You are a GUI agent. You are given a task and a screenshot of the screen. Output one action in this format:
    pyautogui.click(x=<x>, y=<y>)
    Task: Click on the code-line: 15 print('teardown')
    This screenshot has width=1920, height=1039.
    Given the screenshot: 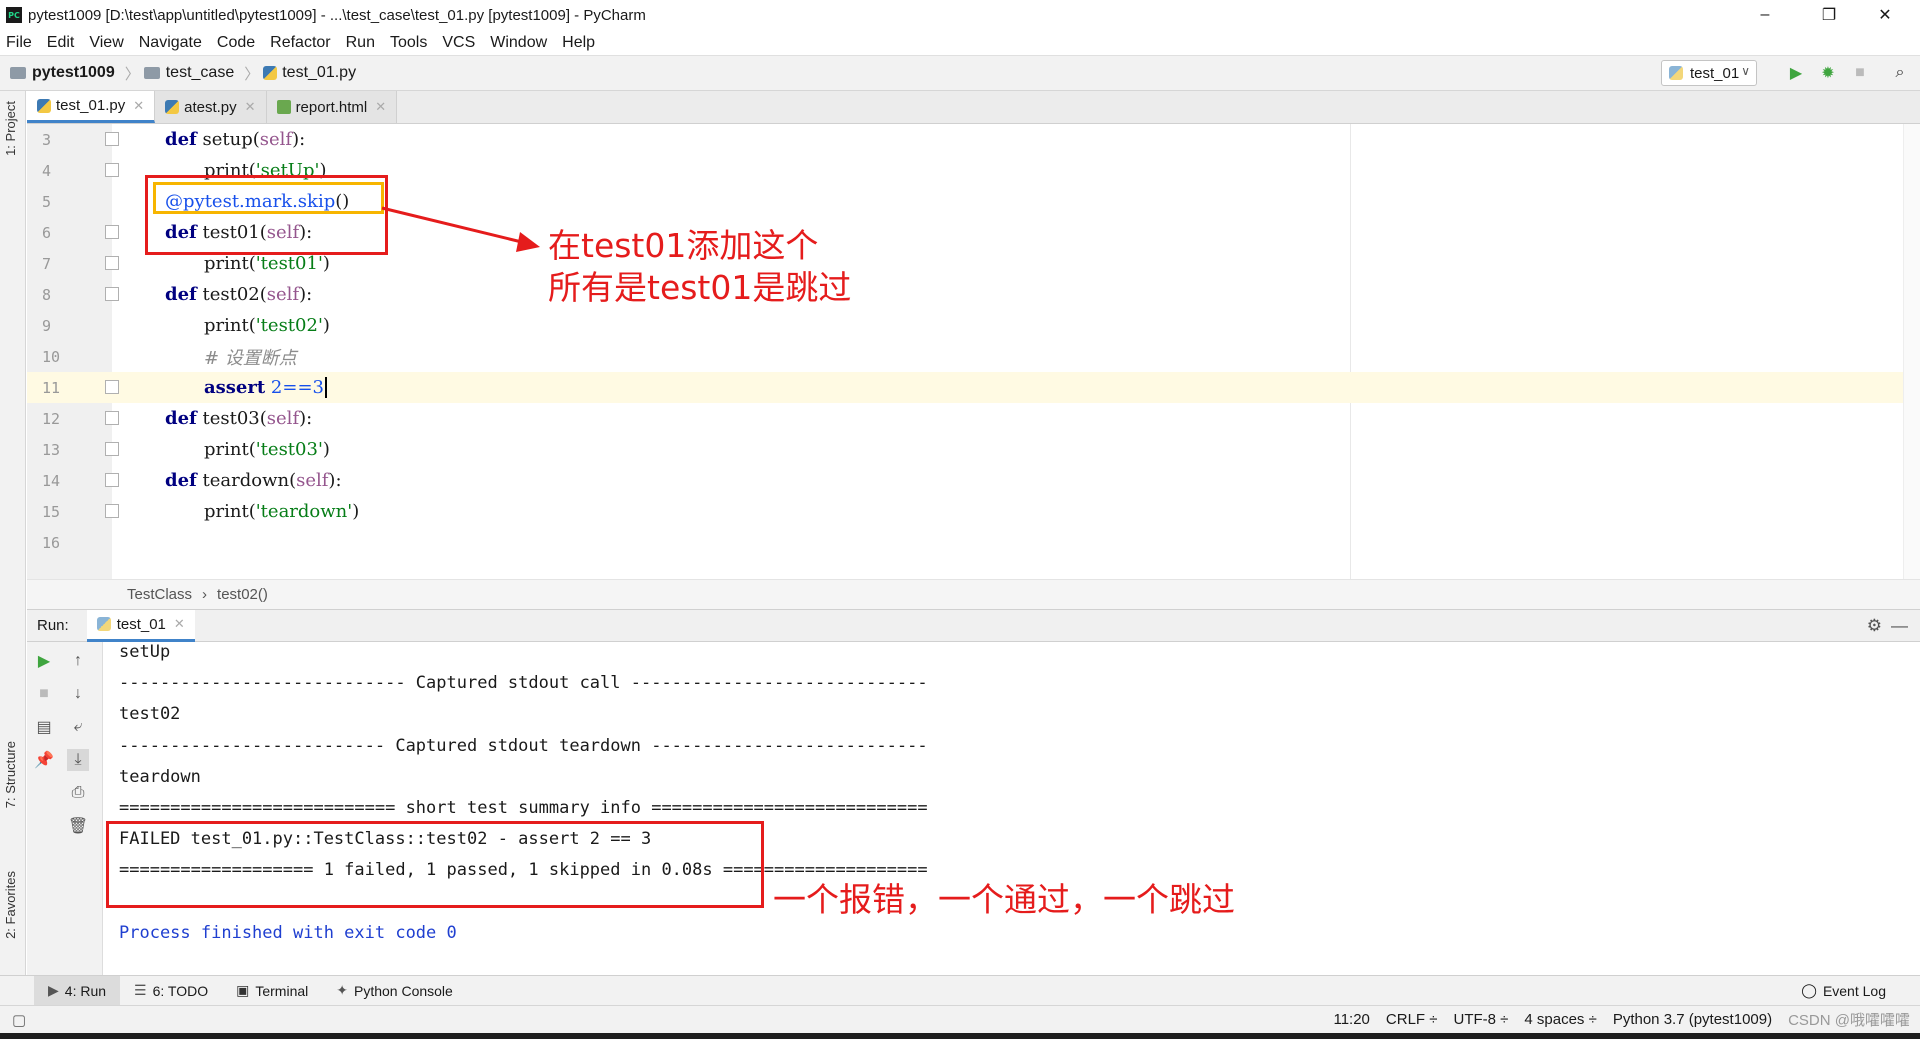 What is the action you would take?
    pyautogui.click(x=965, y=511)
    